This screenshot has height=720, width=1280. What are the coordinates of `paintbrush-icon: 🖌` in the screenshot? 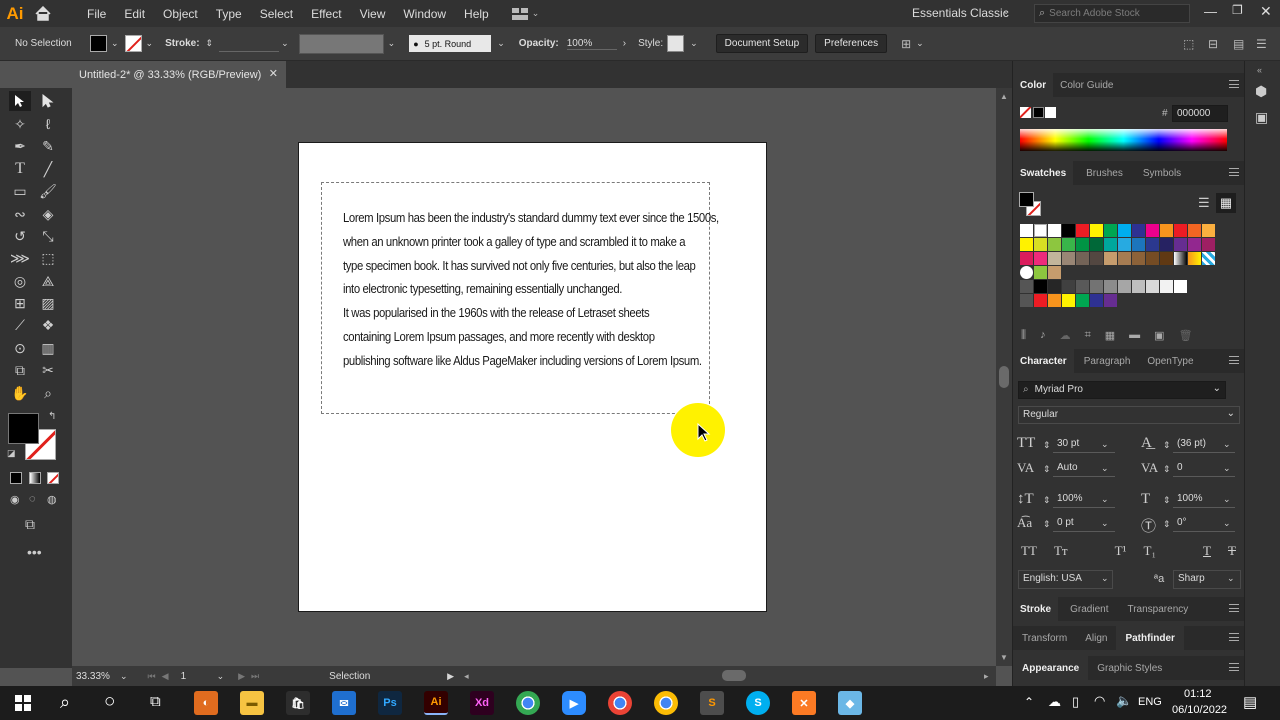 It's located at (48, 191).